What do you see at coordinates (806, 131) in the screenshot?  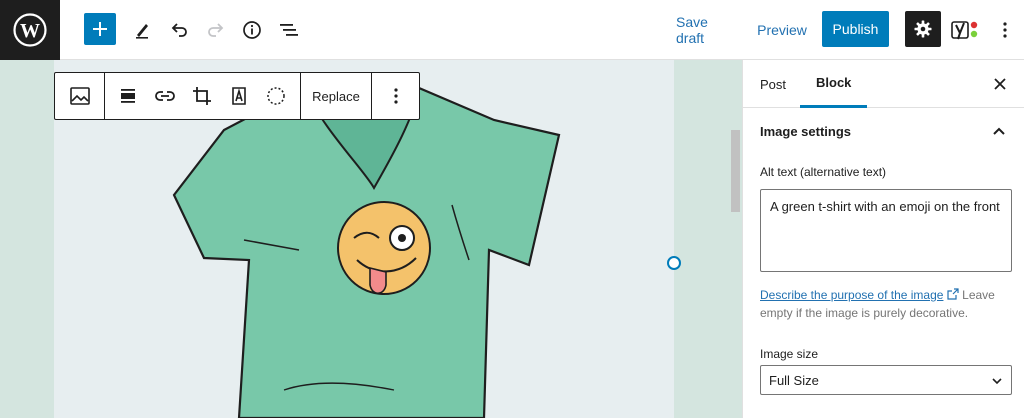 I see `panel-title: Image settings` at bounding box center [806, 131].